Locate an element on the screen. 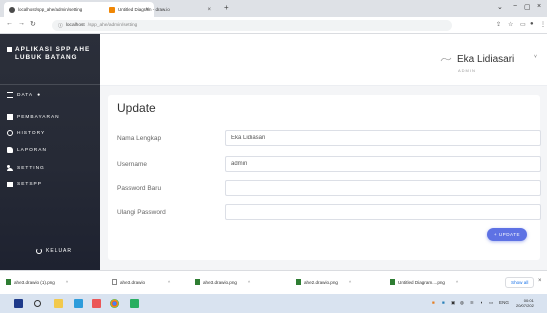 This screenshot has width=547, height=313. profile-icon: ● is located at coordinates (532, 24).